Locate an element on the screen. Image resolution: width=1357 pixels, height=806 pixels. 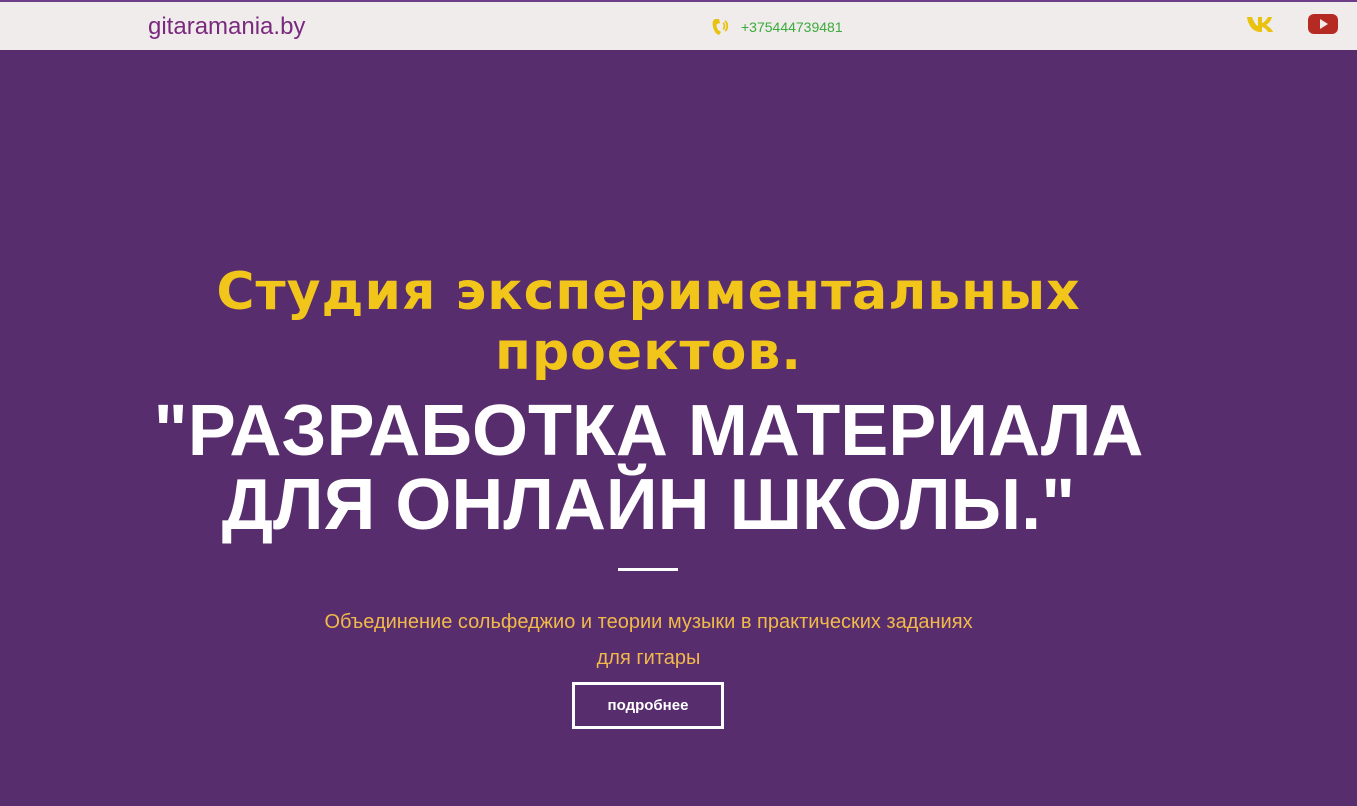
youtube-icon is located at coordinates (1323, 24).